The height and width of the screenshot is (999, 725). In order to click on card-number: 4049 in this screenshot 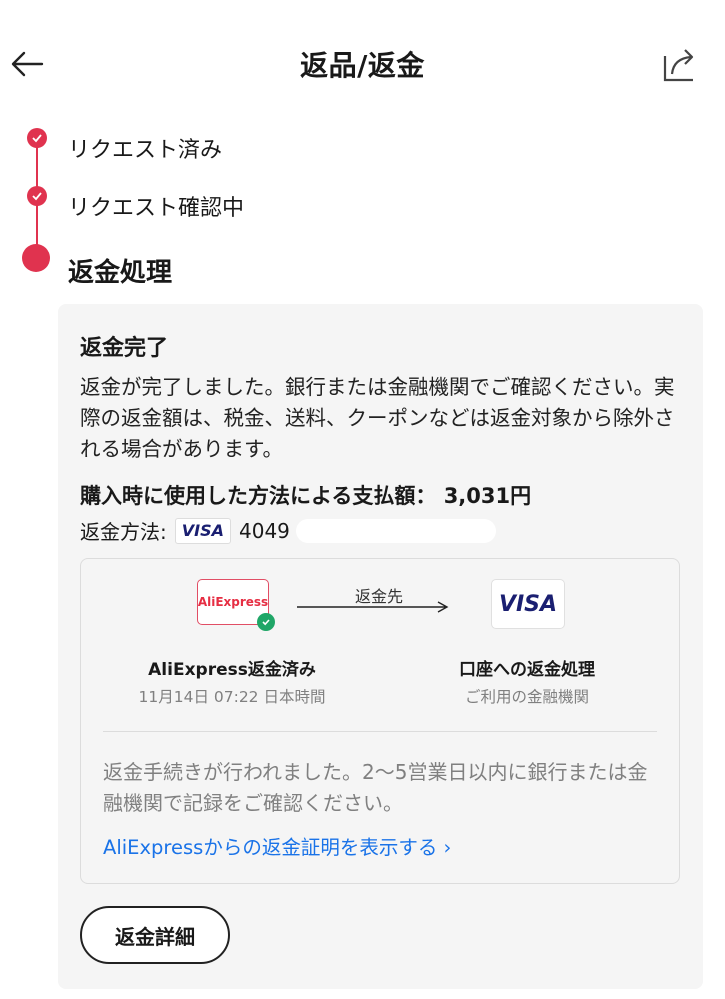, I will do `click(264, 530)`.